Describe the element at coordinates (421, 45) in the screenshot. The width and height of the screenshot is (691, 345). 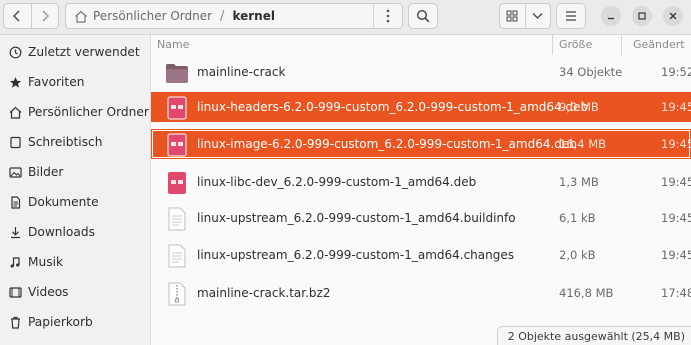
I see `column-header: Name Größe Geändert` at that location.